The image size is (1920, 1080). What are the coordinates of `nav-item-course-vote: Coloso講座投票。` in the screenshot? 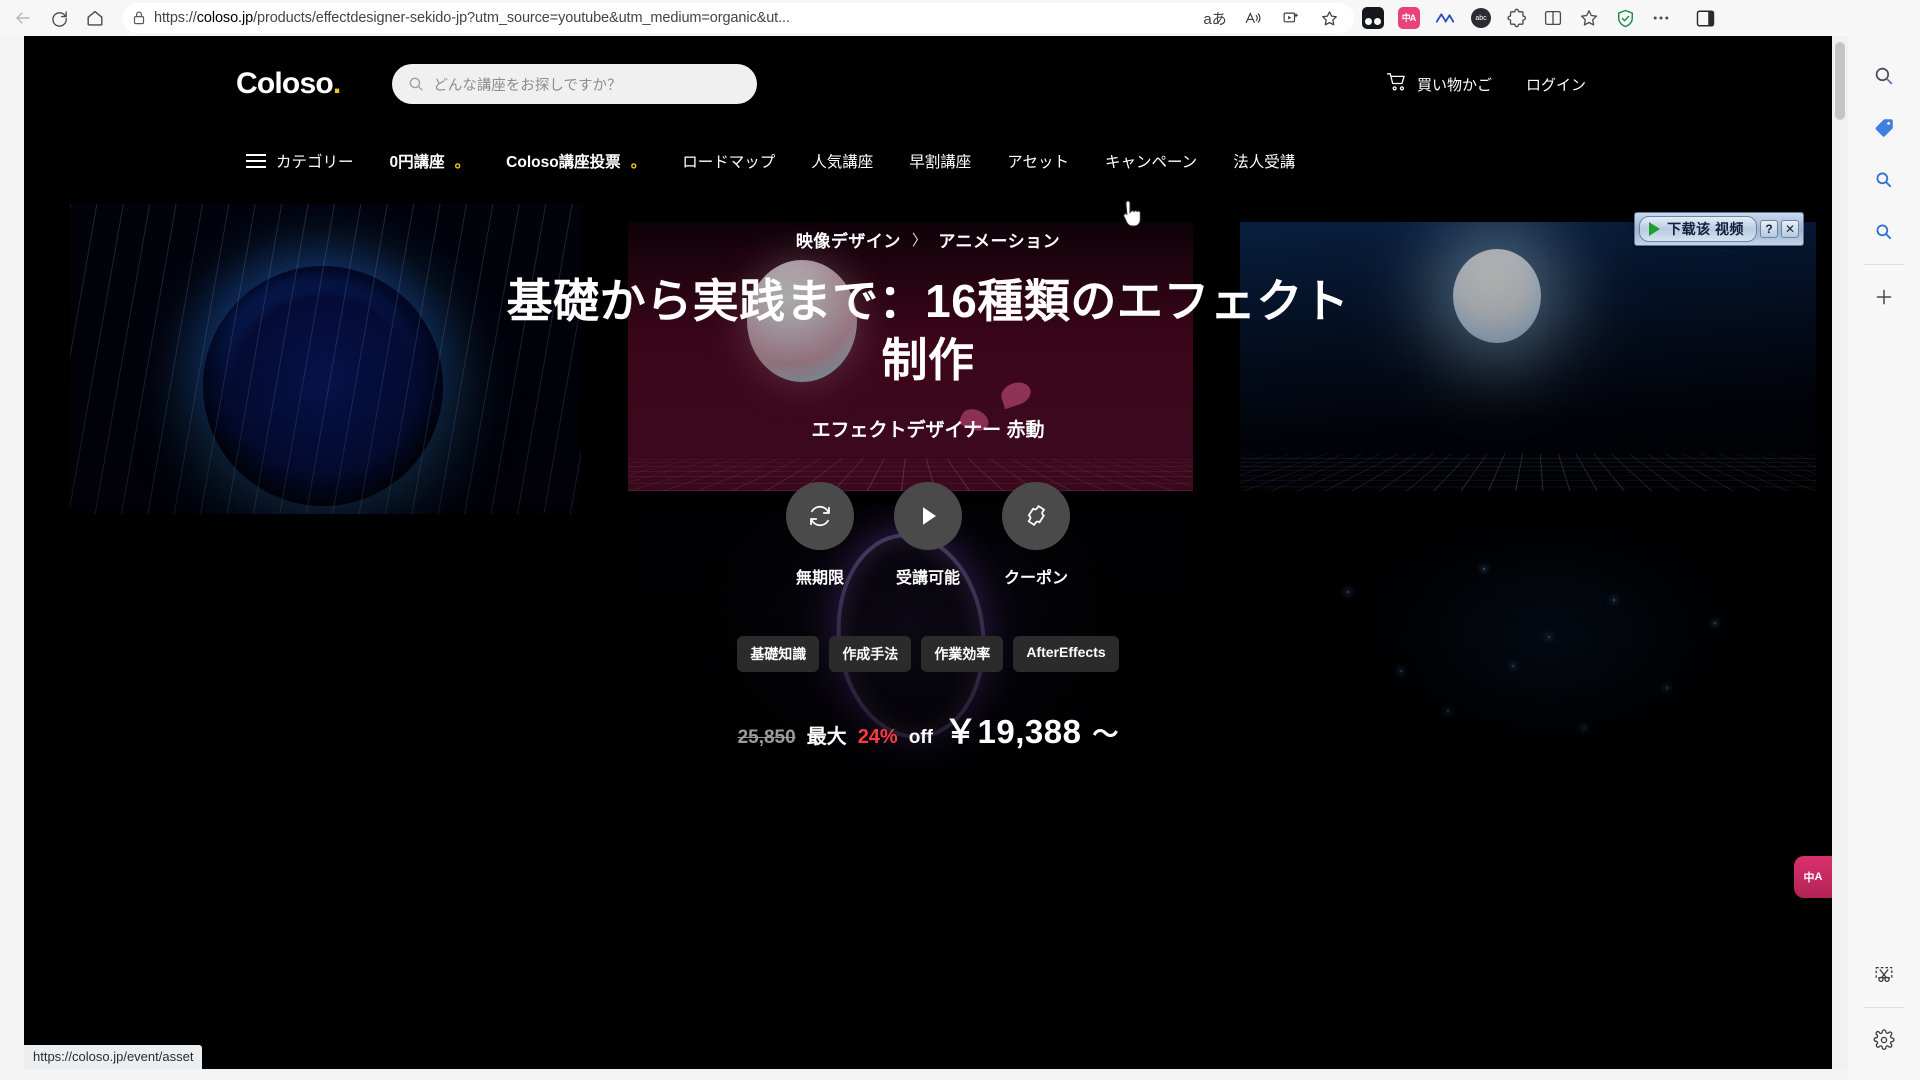 It's located at (576, 161).